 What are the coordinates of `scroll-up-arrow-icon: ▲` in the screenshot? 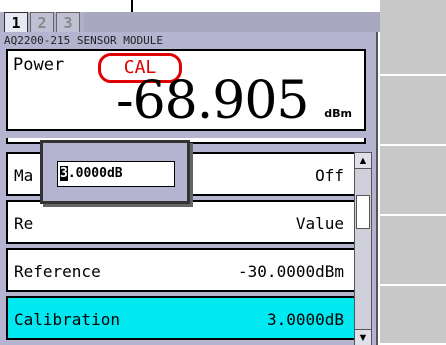 It's located at (363, 161).